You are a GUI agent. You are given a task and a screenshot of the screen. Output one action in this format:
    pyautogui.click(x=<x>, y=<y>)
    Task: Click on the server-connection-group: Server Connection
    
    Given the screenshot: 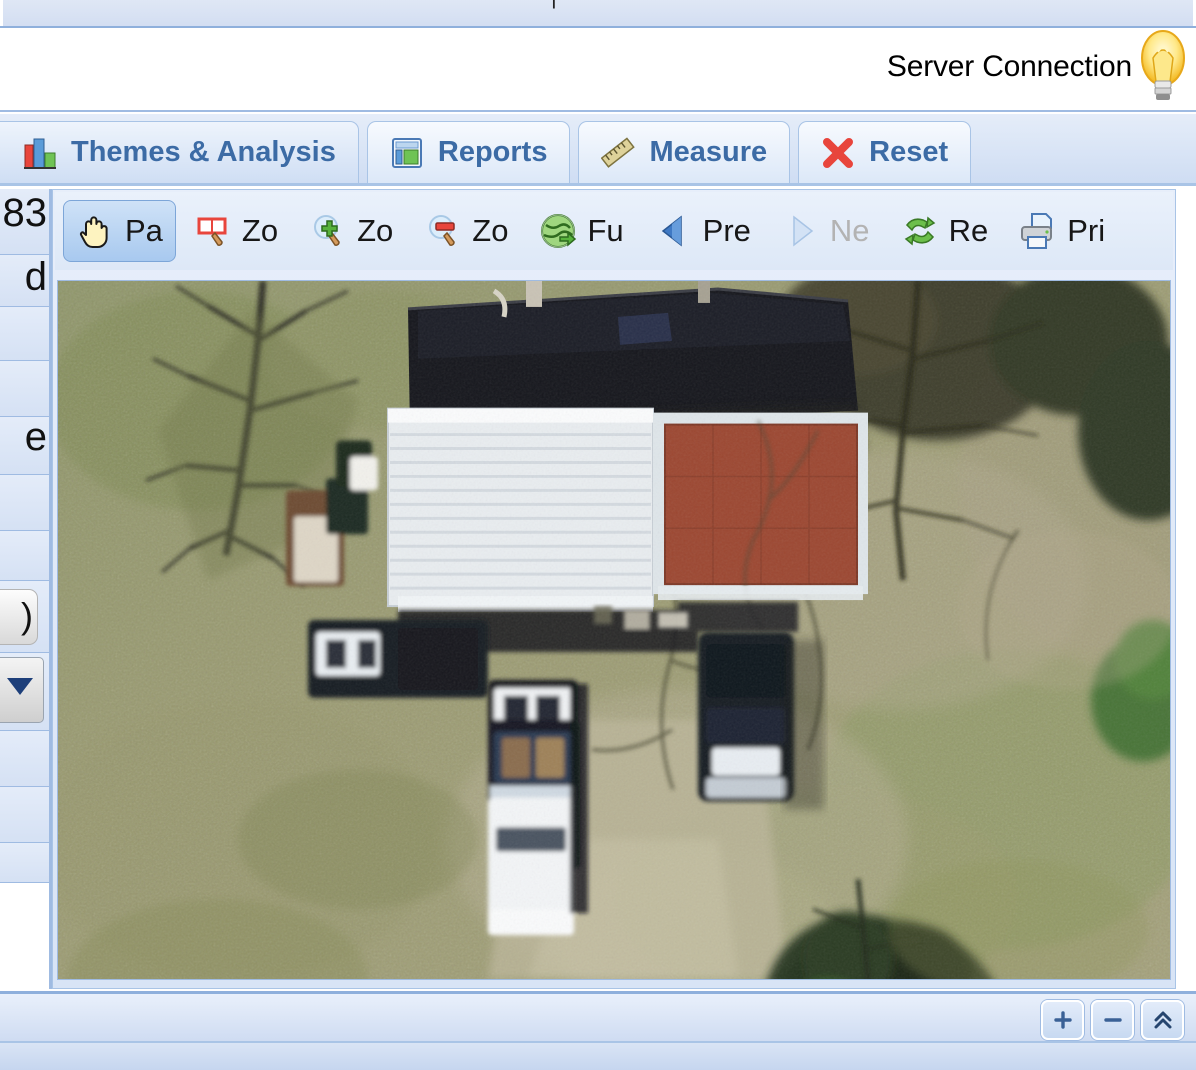 What is the action you would take?
    pyautogui.click(x=1036, y=67)
    